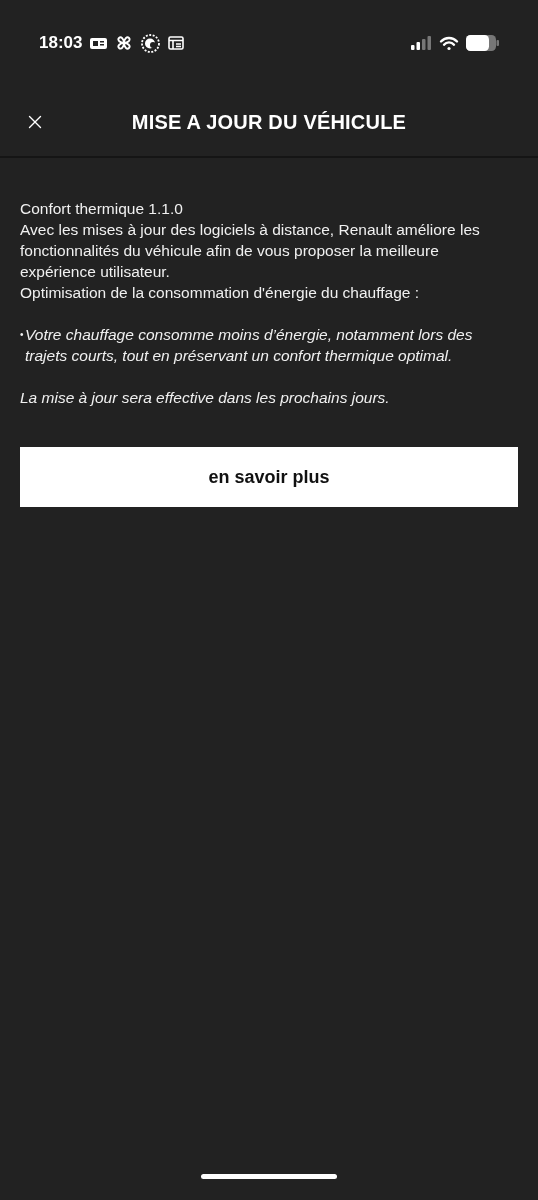  What do you see at coordinates (205, 398) in the screenshot?
I see `note-text: La mise à jour sera effective dans les prochains jours.` at bounding box center [205, 398].